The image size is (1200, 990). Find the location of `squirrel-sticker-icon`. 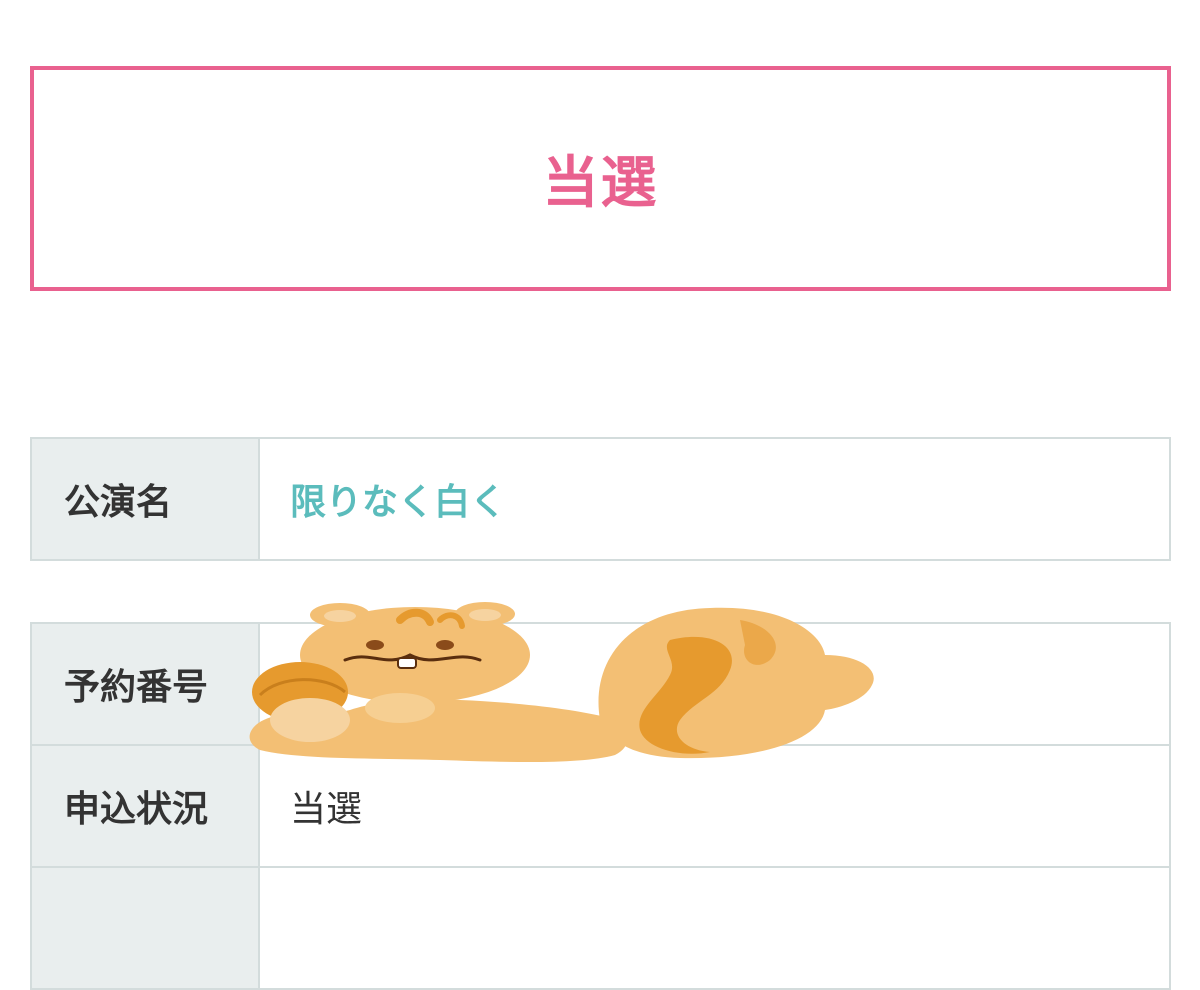

squirrel-sticker-icon is located at coordinates (561, 682).